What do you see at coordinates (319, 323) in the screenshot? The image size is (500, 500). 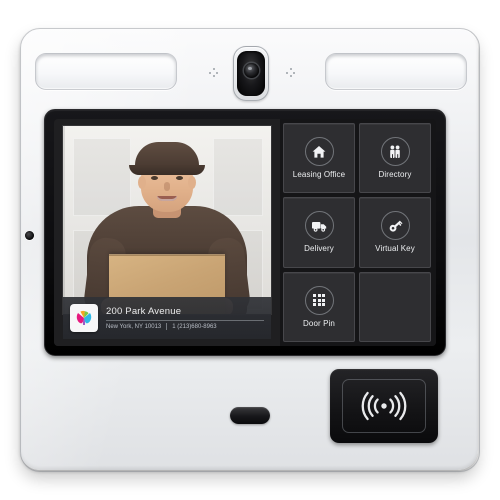 I see `tile-label: Door Pin` at bounding box center [319, 323].